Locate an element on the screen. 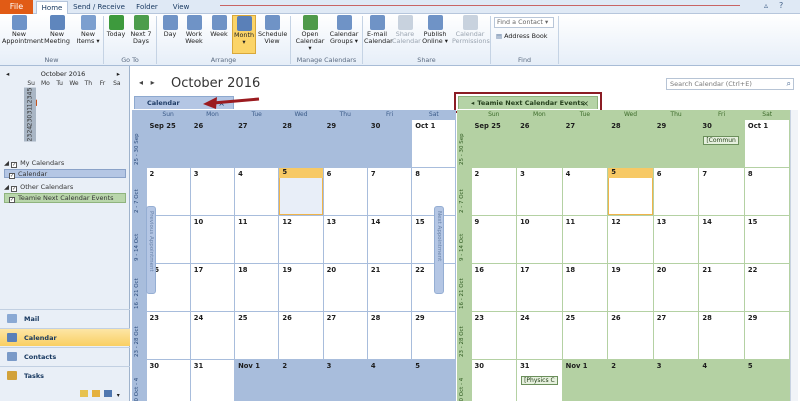 Image resolution: width=800 pixels, height=401 pixels. new-appointment-button: New Appointment is located at coordinates (22, 30).